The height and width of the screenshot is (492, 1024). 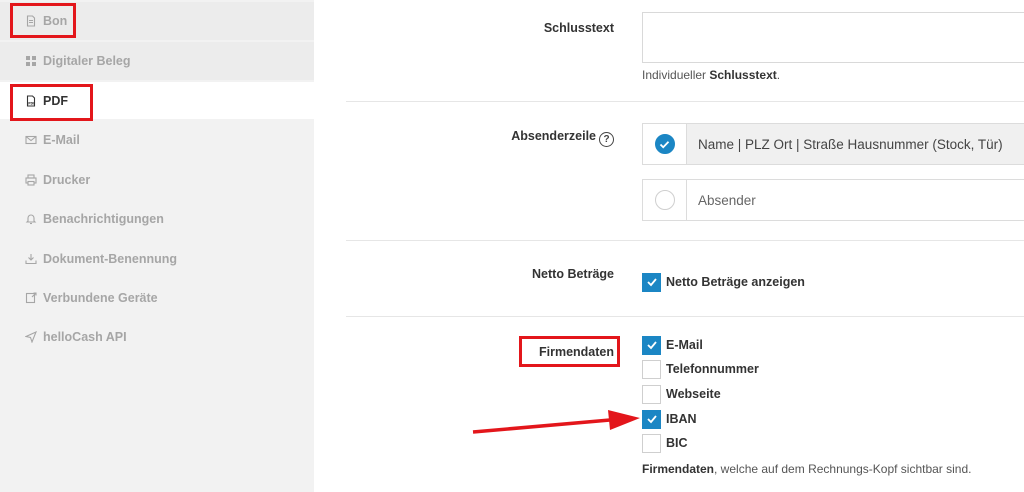 I want to click on printer-icon, so click(x=30, y=180).